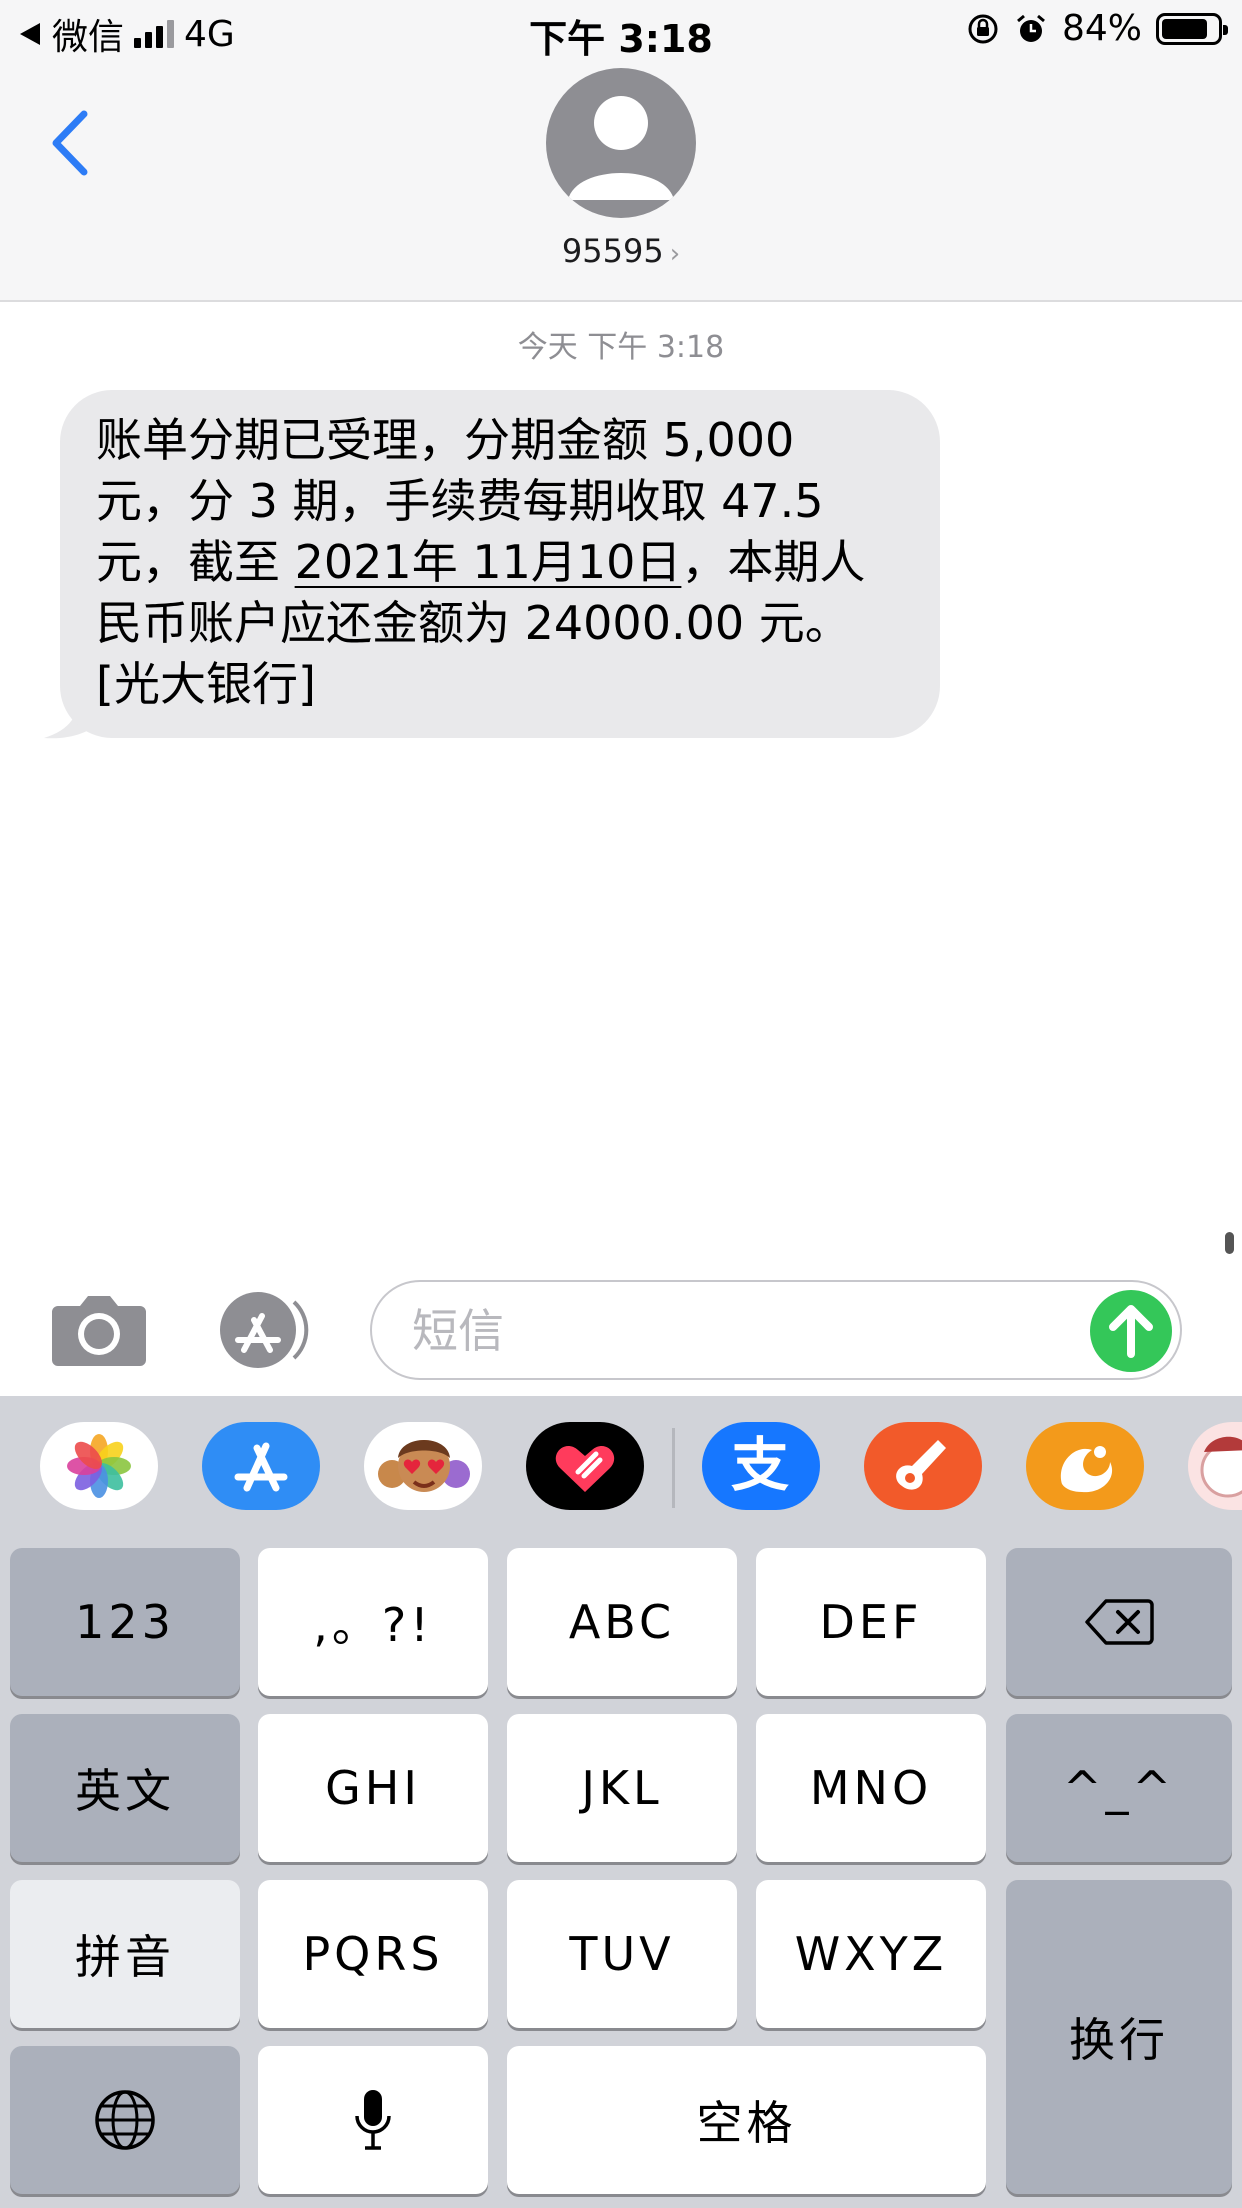 The height and width of the screenshot is (2208, 1242). I want to click on contact-number: 95595, so click(612, 251).